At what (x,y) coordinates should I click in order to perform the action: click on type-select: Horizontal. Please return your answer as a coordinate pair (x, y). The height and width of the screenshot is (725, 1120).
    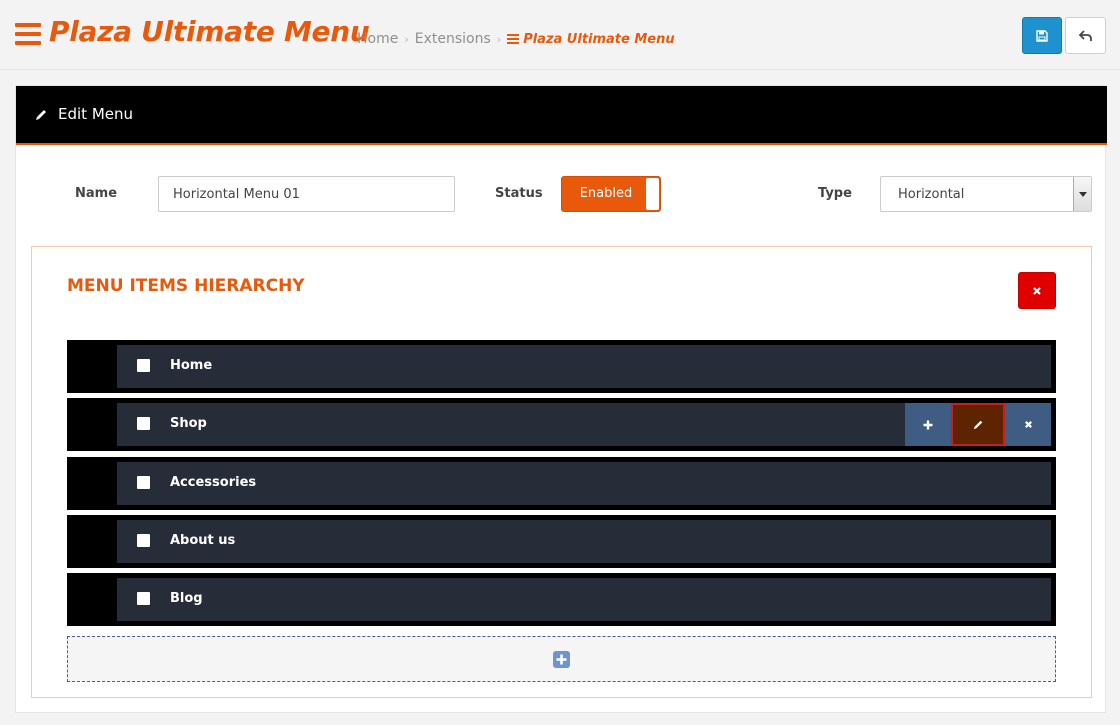
    Looking at the image, I should click on (986, 194).